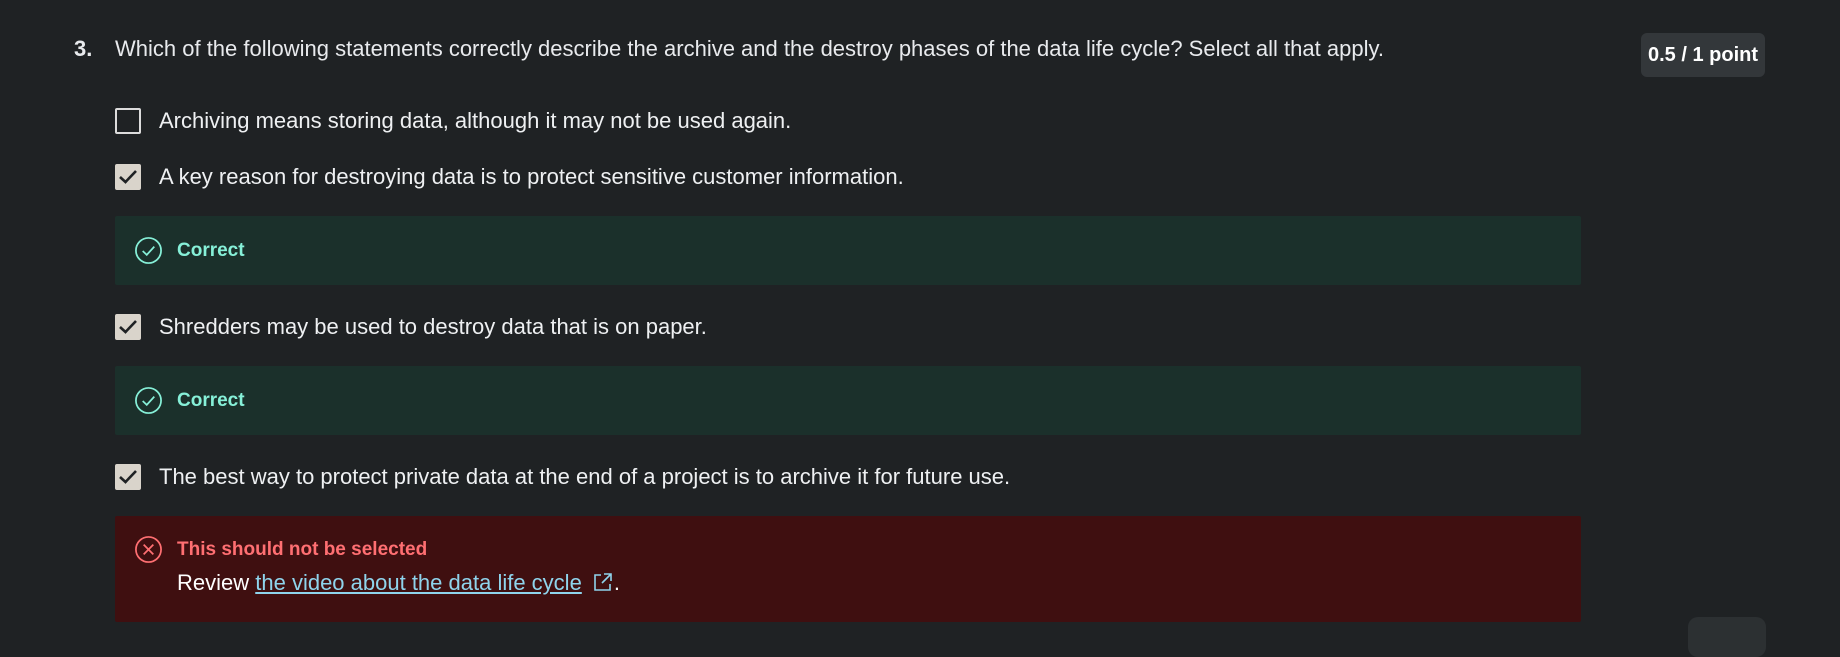 This screenshot has width=1840, height=657. I want to click on review-suffix: ., so click(616, 582).